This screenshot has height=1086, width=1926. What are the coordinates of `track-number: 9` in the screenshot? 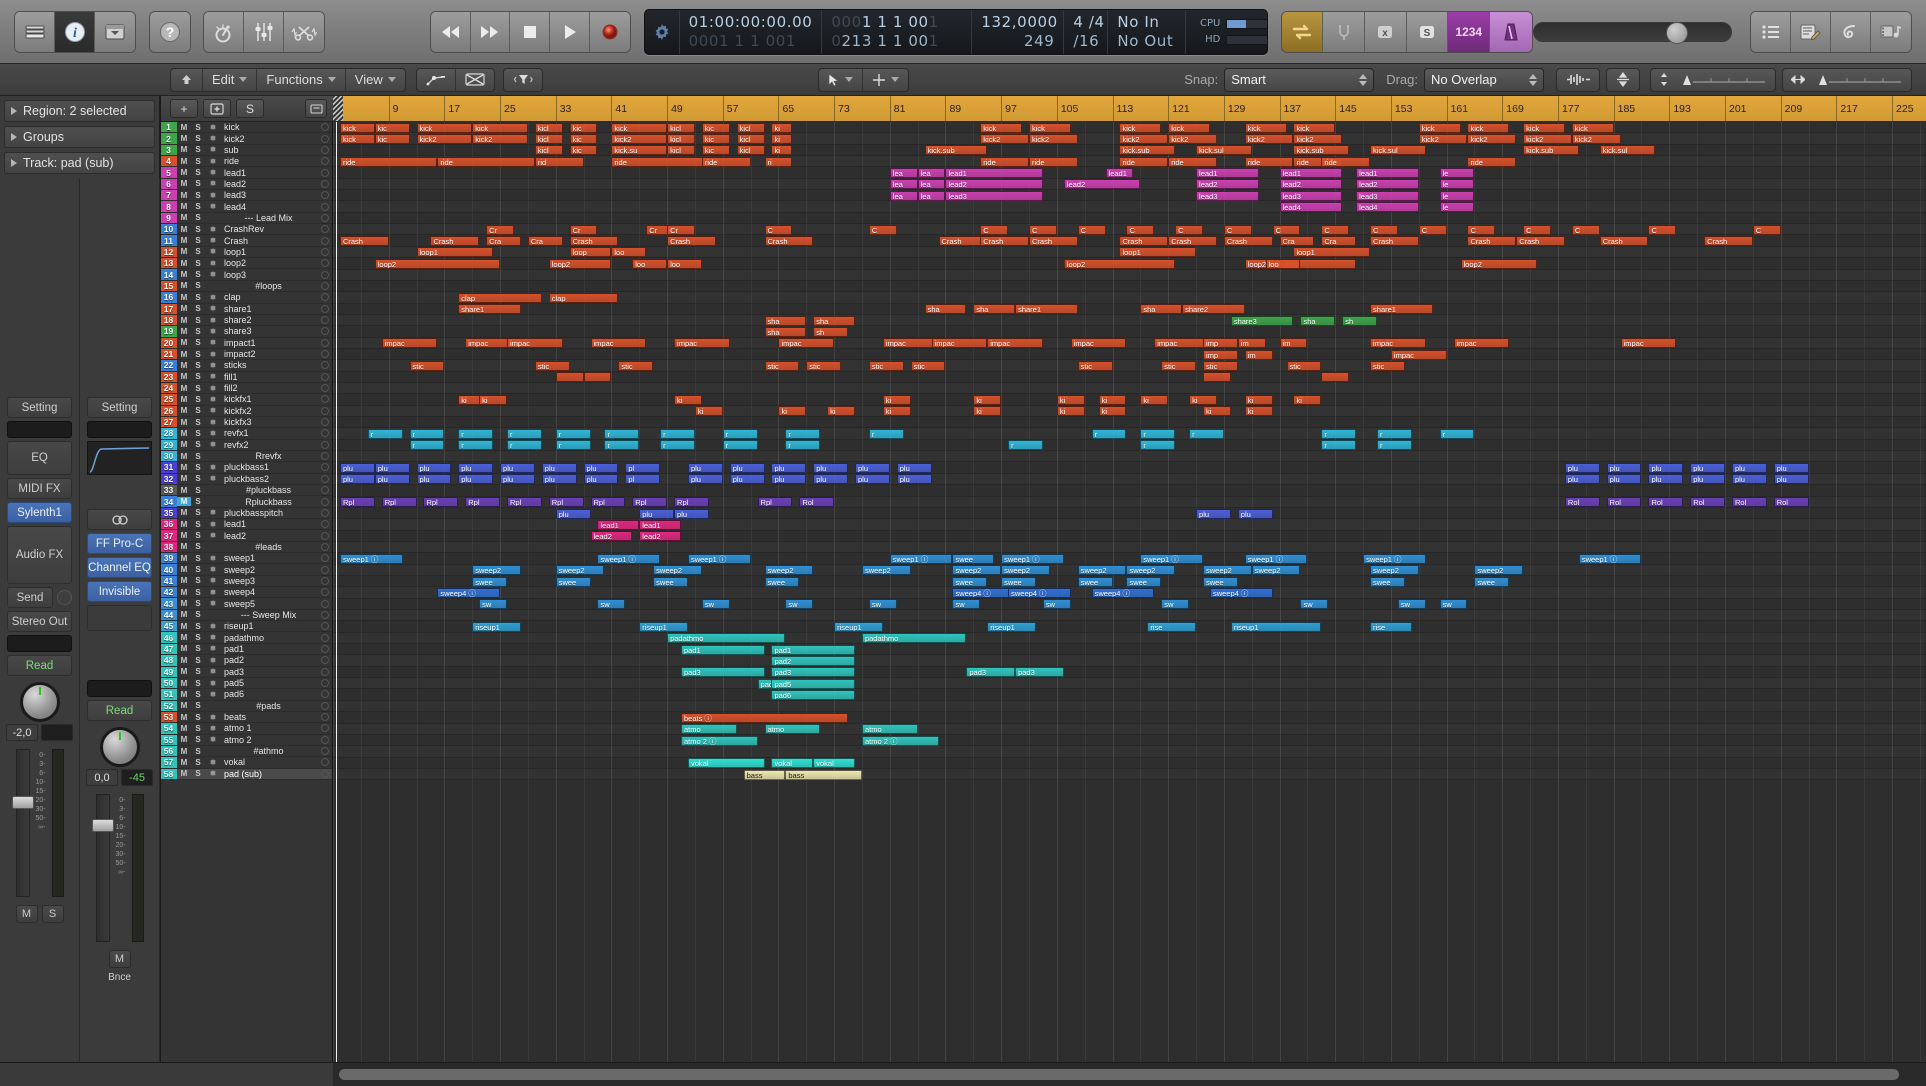 It's located at (168, 218).